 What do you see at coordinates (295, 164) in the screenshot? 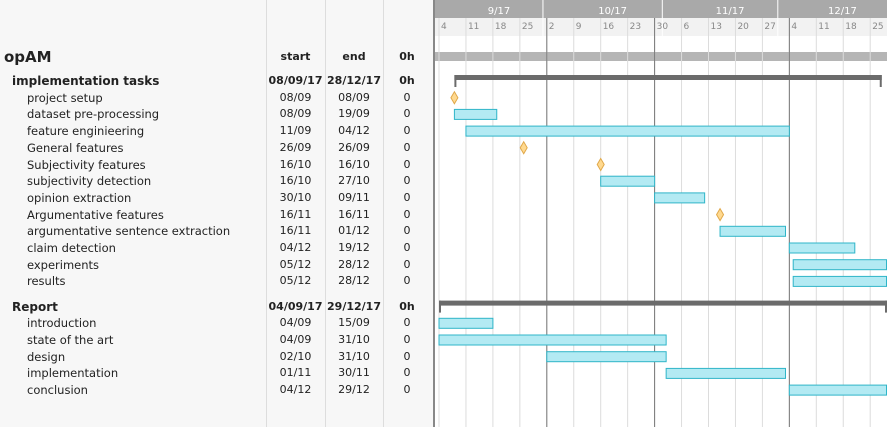
I see `task-start: 16/10` at bounding box center [295, 164].